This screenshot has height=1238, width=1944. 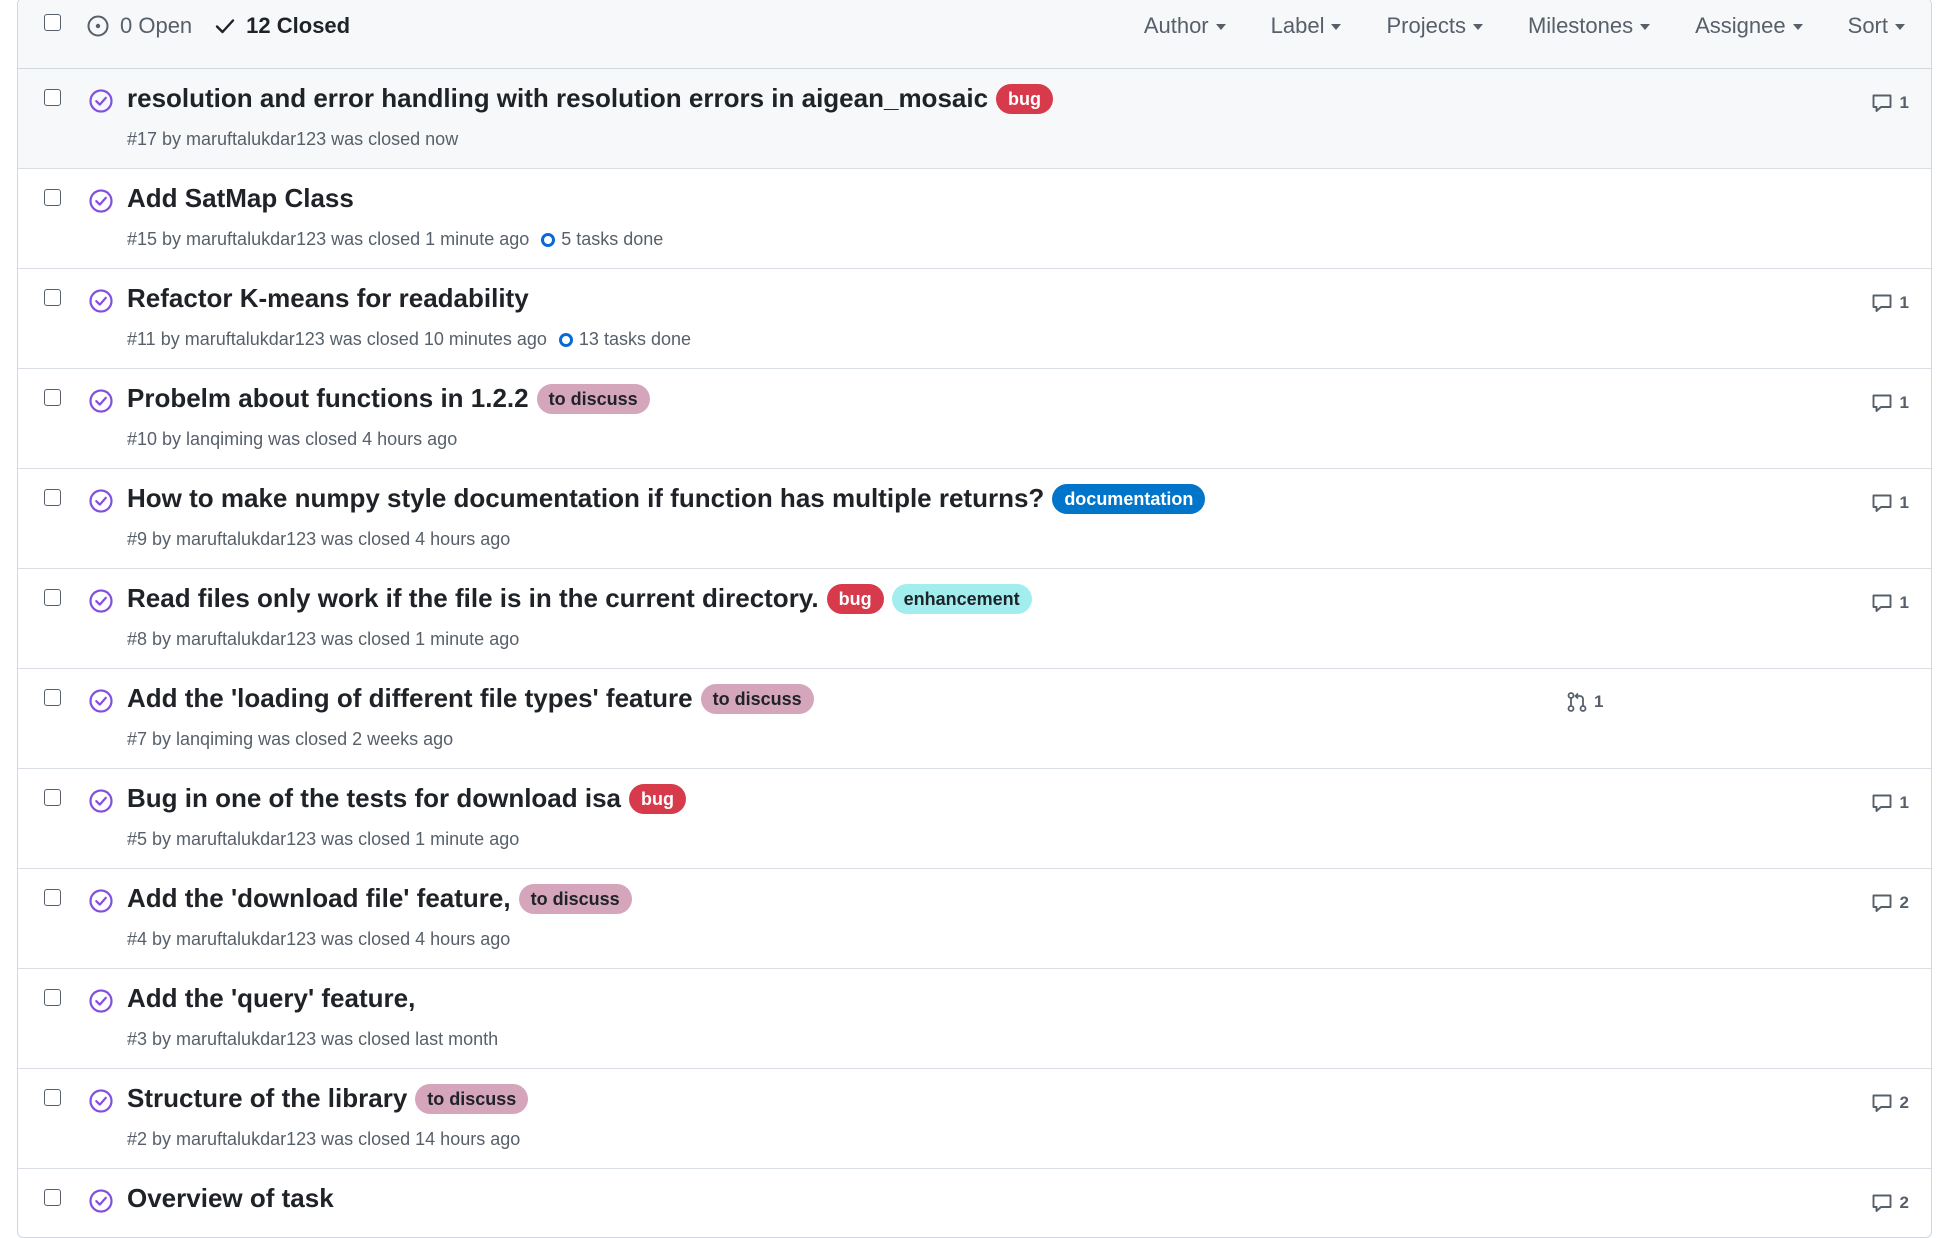 I want to click on open-issues-count: 0 Open, so click(x=156, y=25).